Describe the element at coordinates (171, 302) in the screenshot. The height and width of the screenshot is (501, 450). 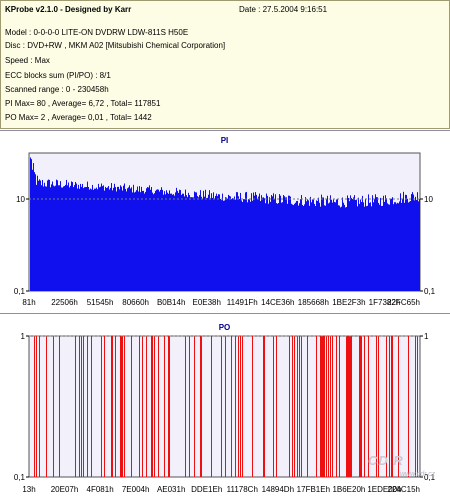
I see `x-tick-label: B0B14h` at that location.